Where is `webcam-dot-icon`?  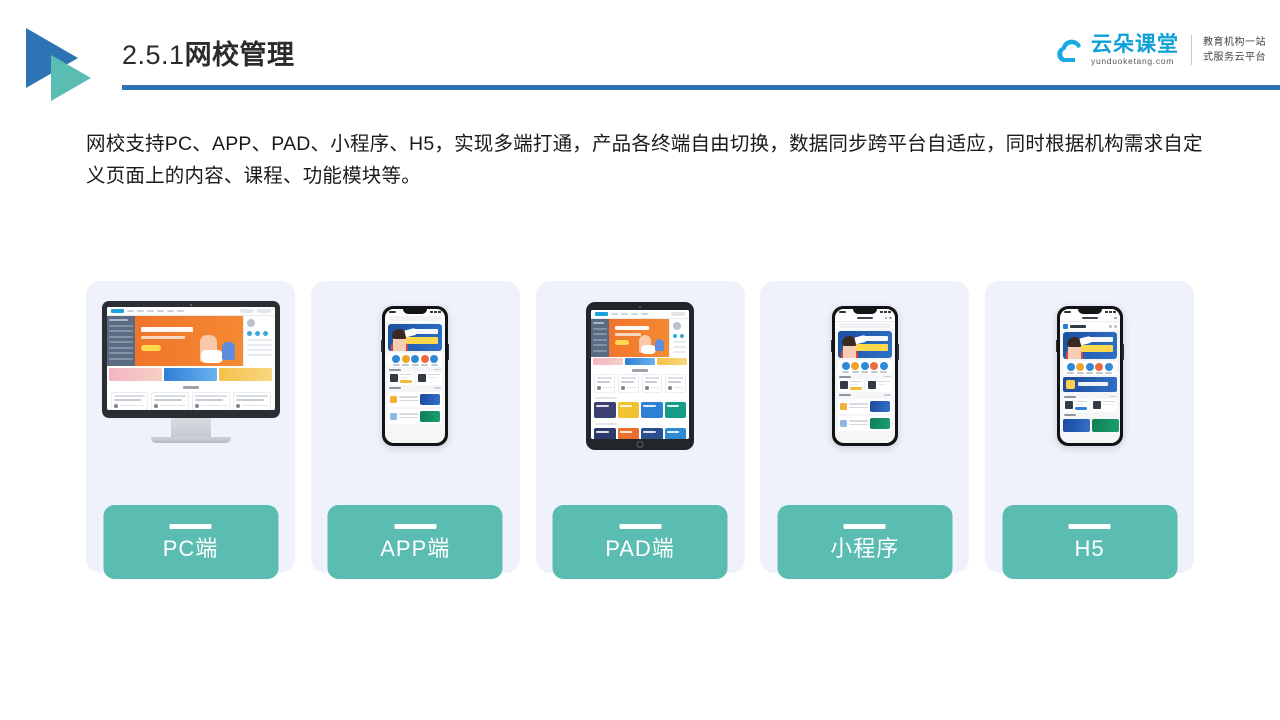
webcam-dot-icon is located at coordinates (190, 304).